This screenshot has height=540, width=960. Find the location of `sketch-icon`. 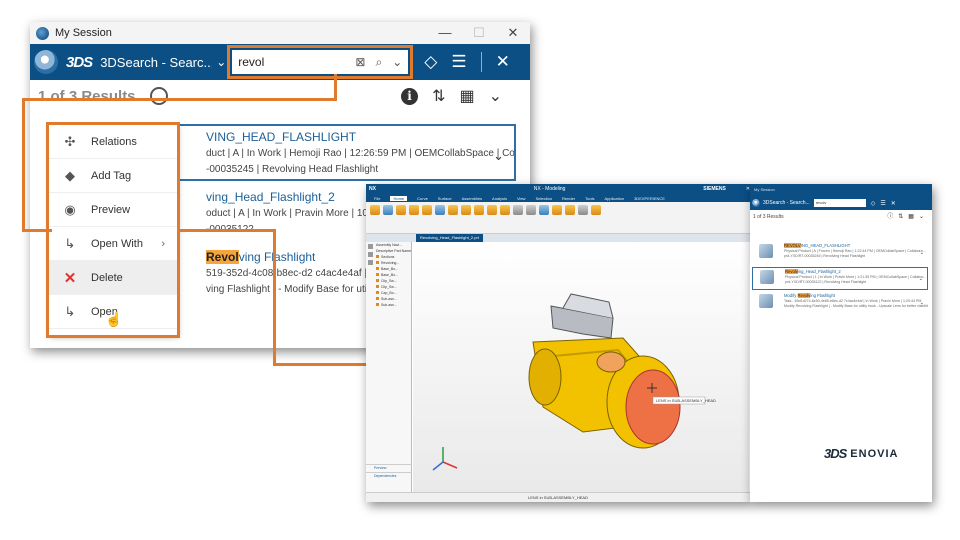

sketch-icon is located at coordinates (388, 210).